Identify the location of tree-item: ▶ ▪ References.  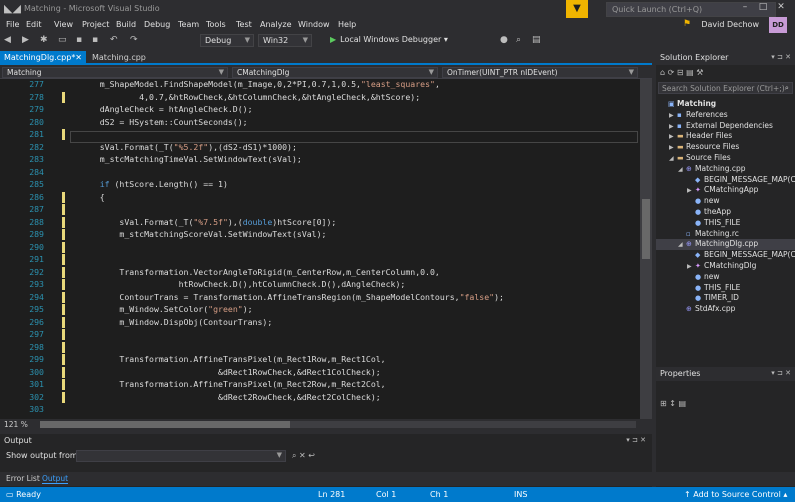
(698, 115).